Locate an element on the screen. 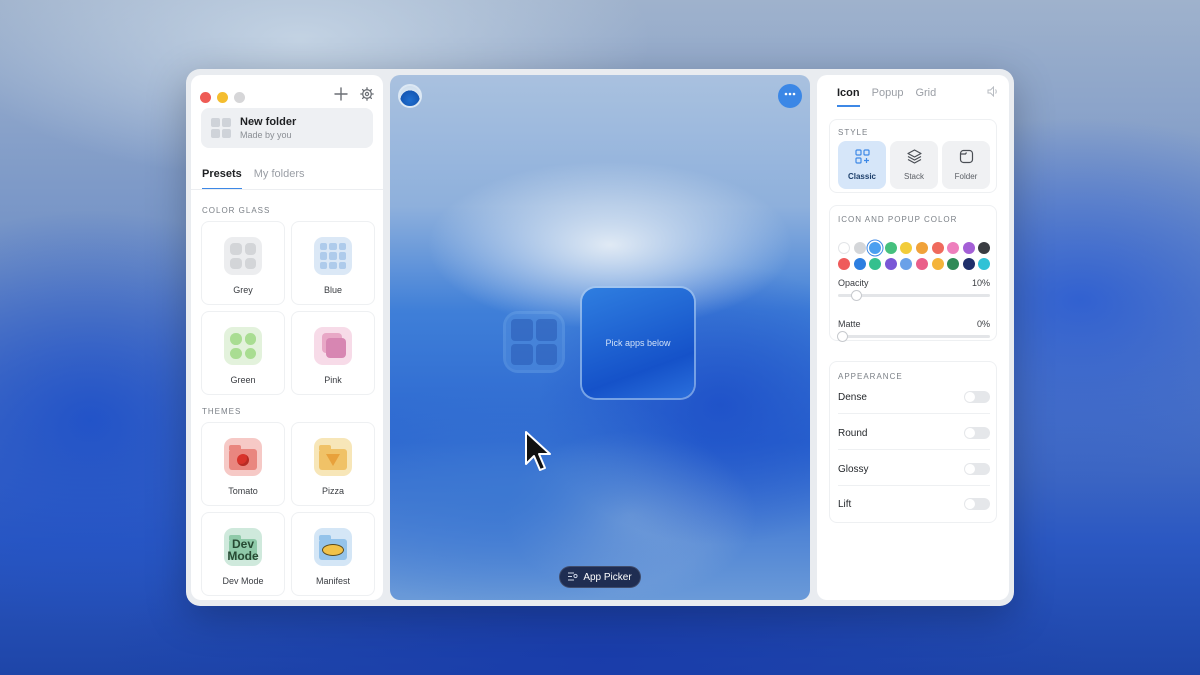 Image resolution: width=1200 pixels, height=675 pixels. tab-popup: Popup is located at coordinates (888, 97).